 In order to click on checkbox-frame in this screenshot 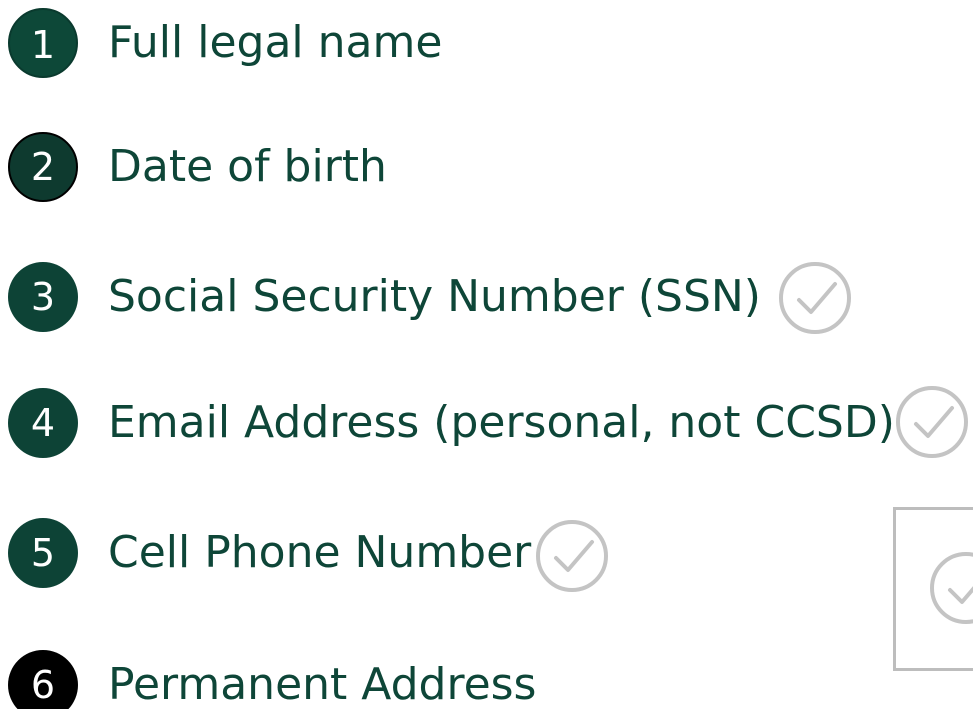, I will do `click(933, 589)`.